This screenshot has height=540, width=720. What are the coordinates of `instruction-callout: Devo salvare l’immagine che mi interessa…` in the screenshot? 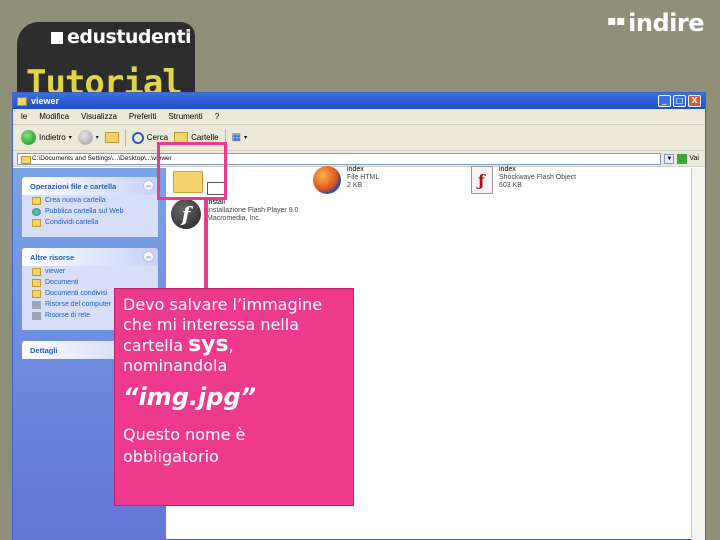 It's located at (234, 397).